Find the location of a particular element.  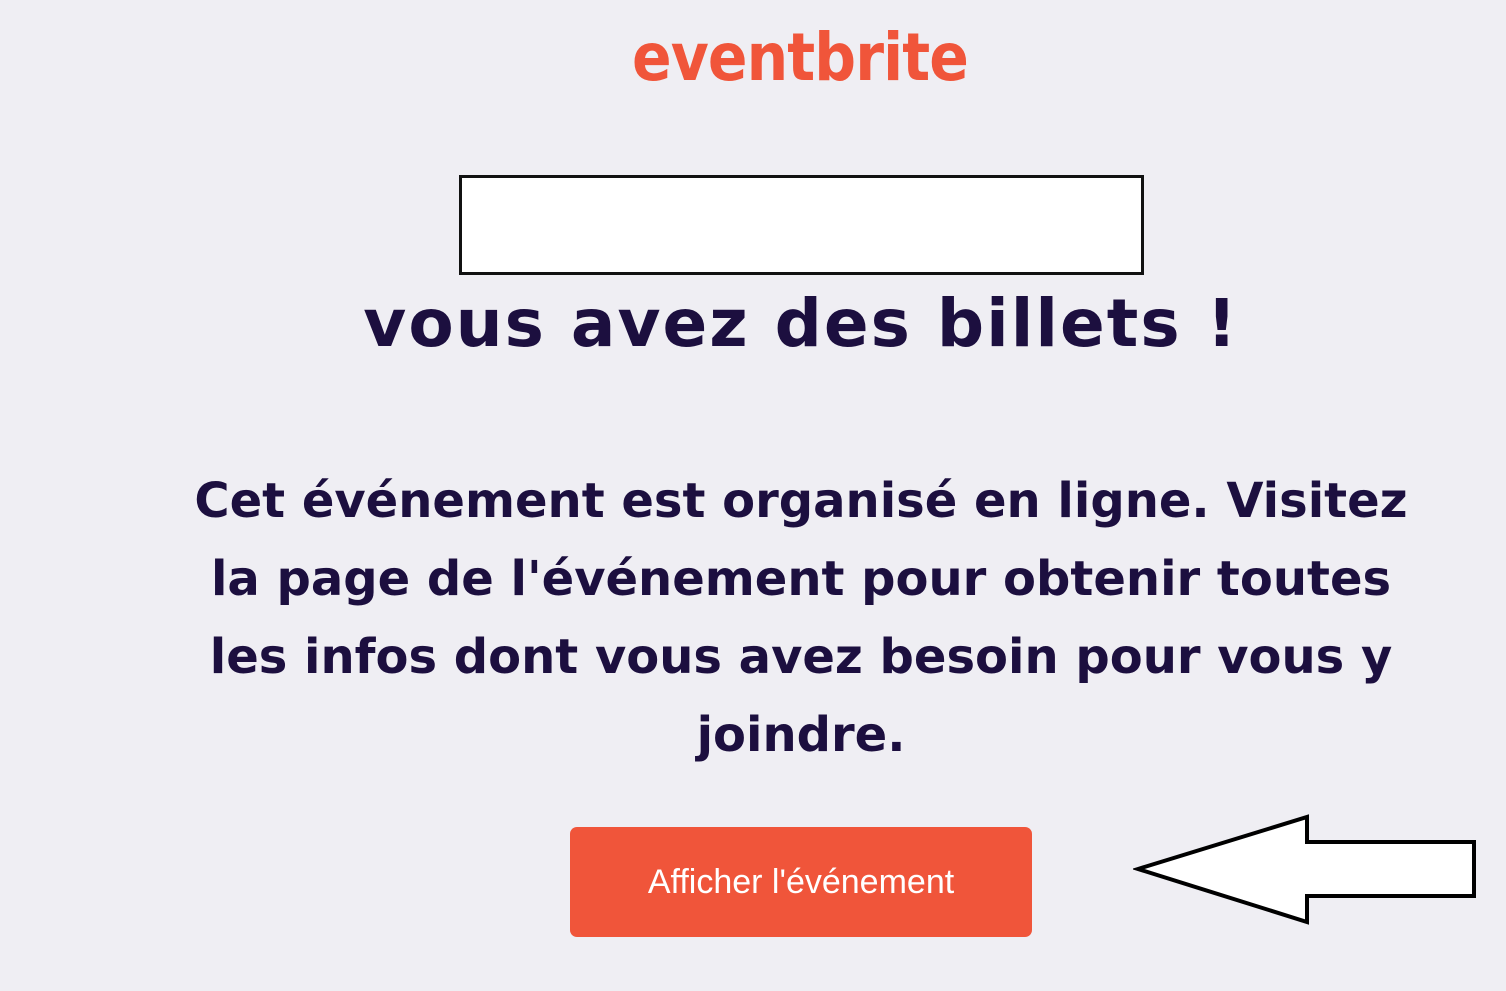

logo-text: eventbrite is located at coordinates (800, 57).